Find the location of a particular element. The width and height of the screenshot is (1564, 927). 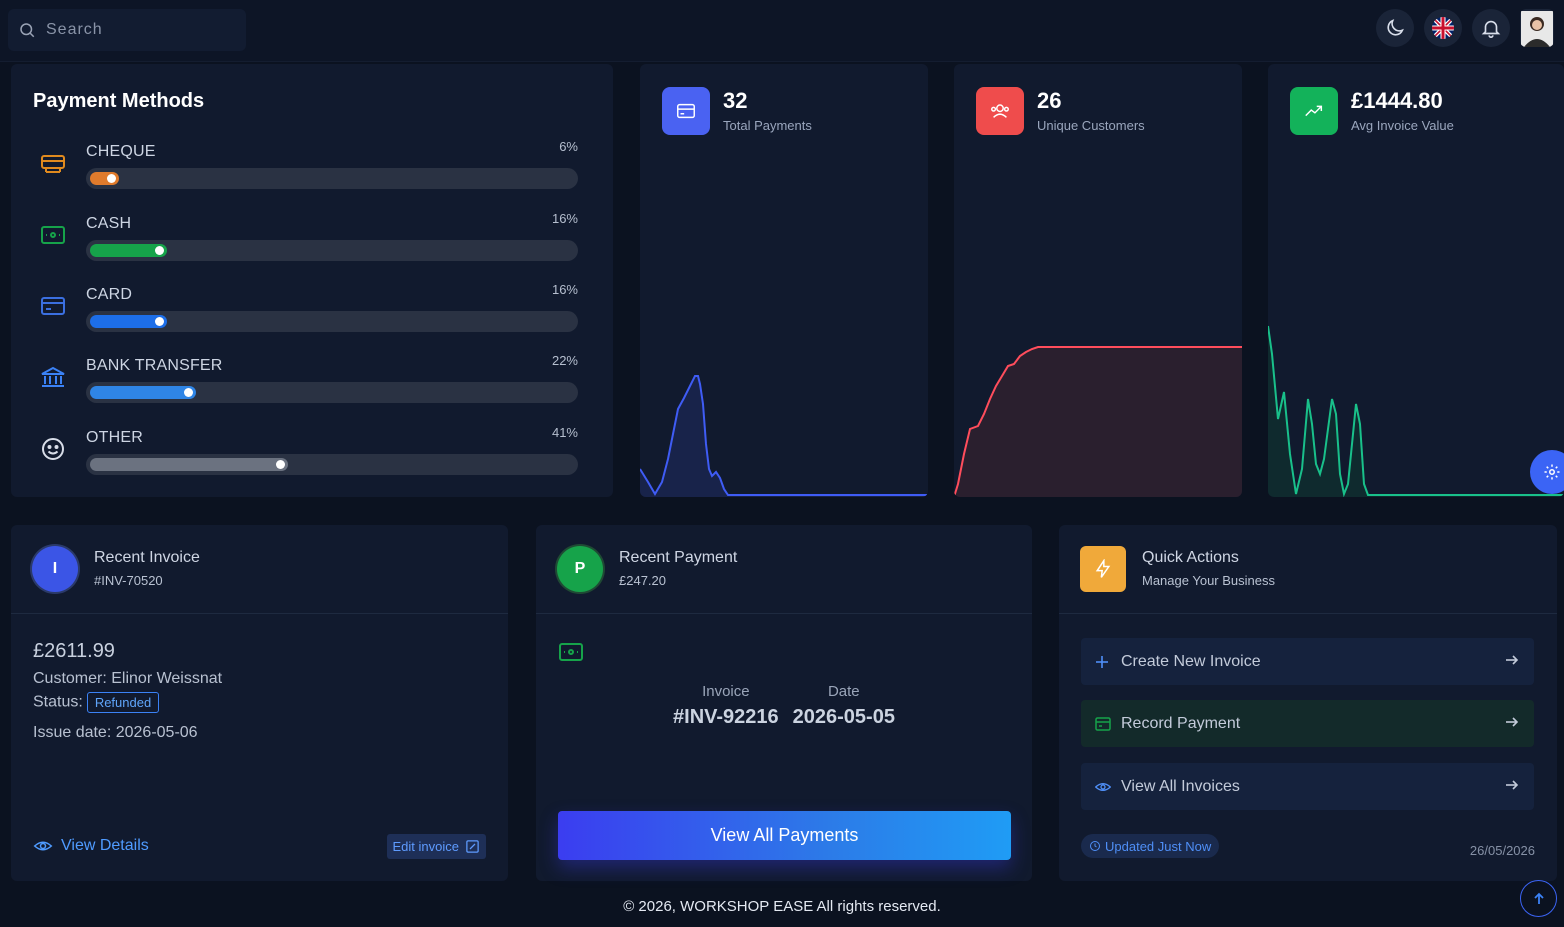

create-new-invoice-button: Create New Invoice is located at coordinates (1307, 661).